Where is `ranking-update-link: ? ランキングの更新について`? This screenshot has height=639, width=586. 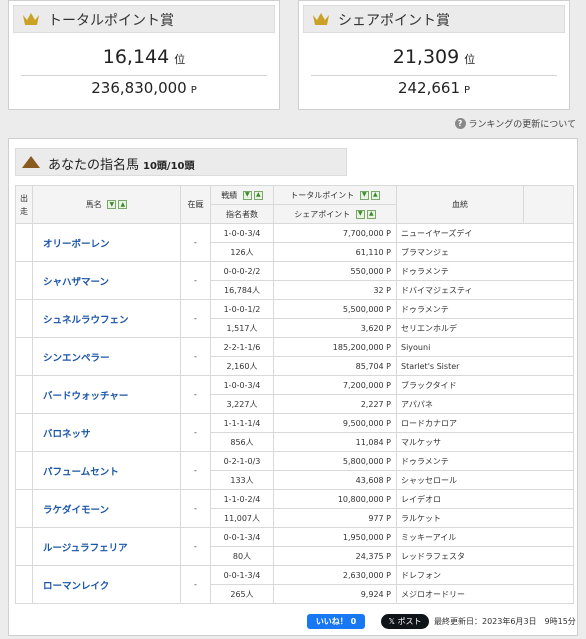 ranking-update-link: ? ランキングの更新について is located at coordinates (515, 123).